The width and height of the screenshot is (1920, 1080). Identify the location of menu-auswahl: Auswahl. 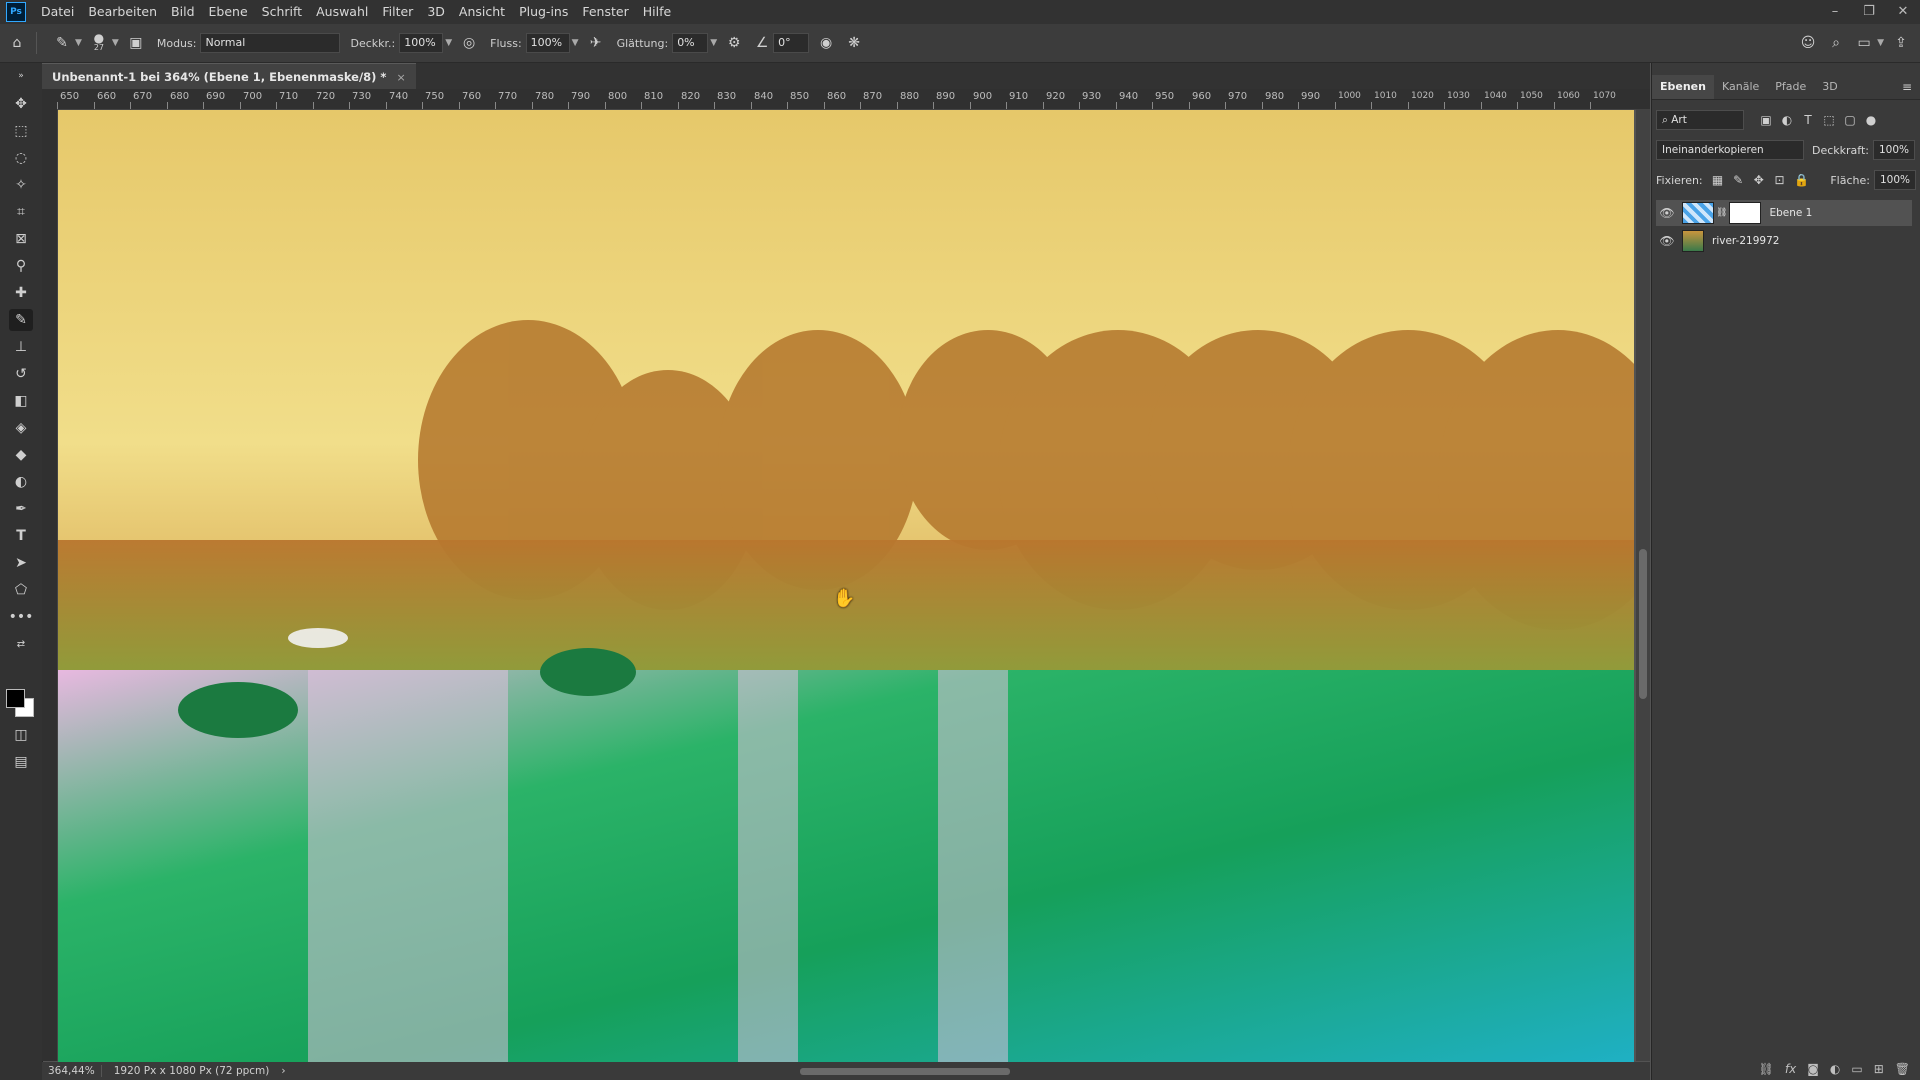
(342, 12).